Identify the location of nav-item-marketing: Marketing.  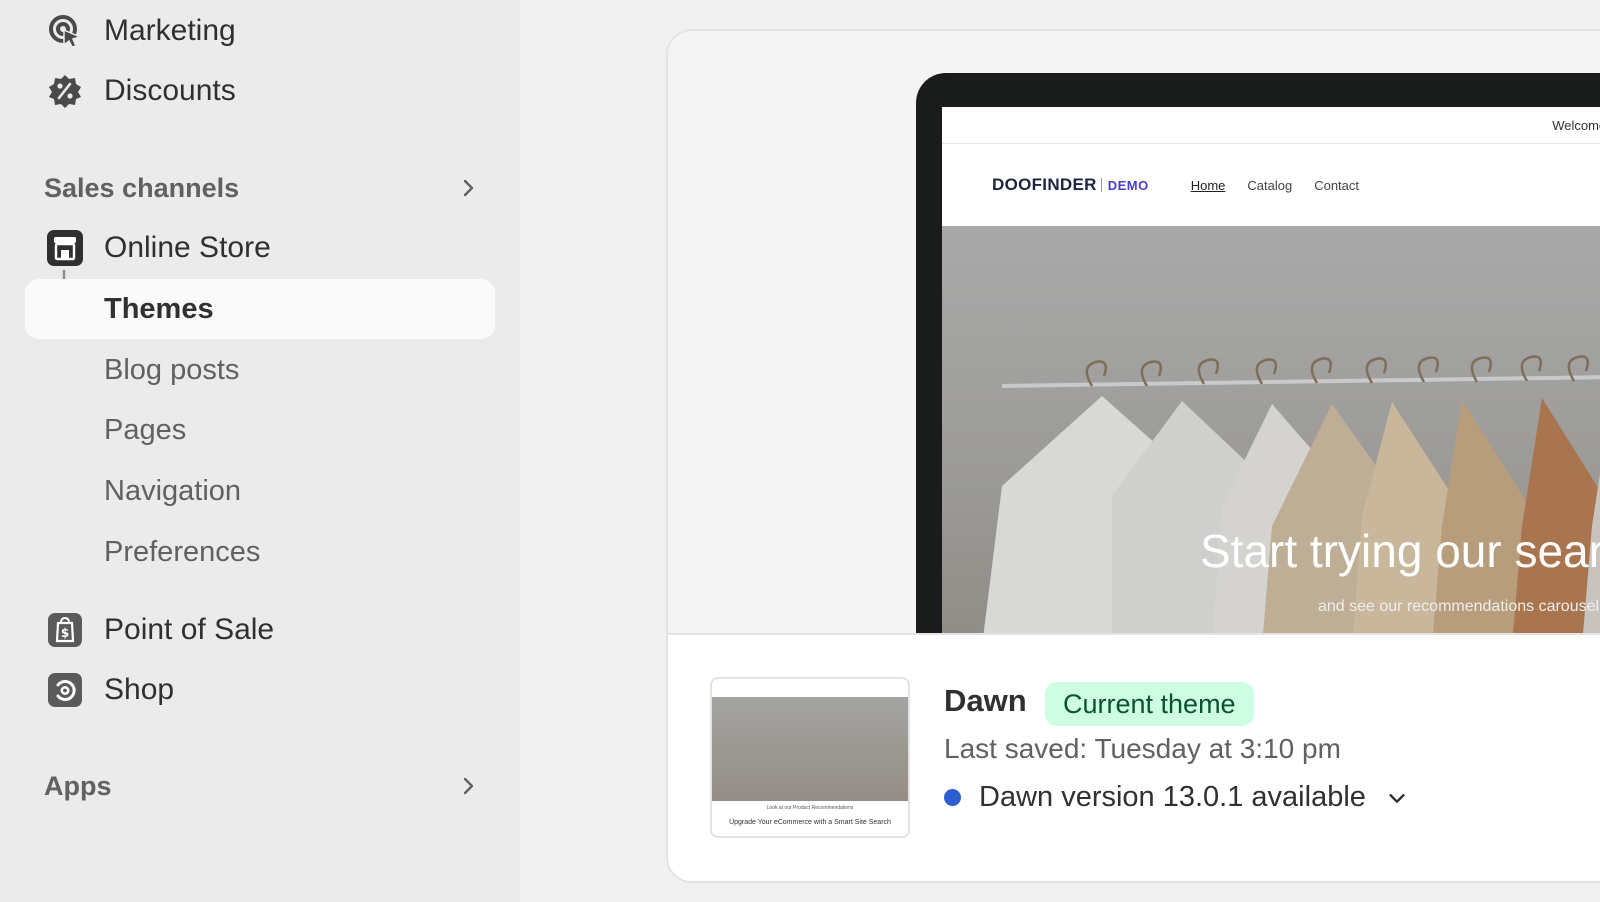
(141, 31).